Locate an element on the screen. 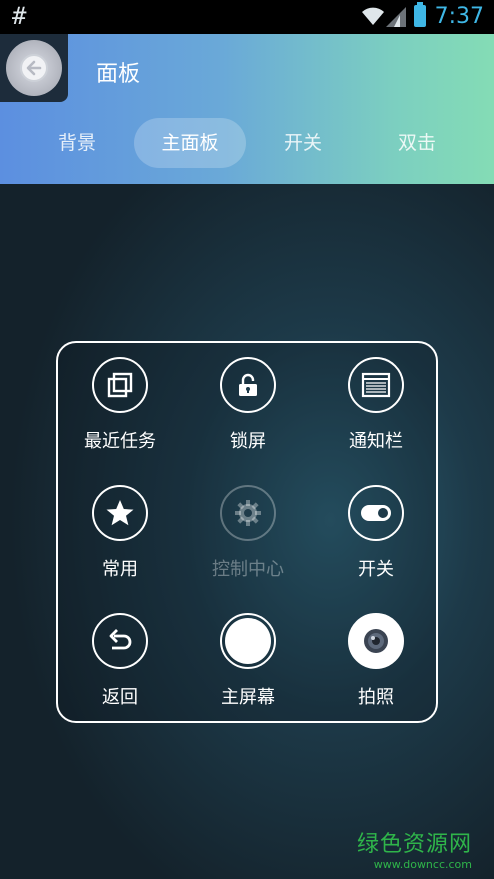 The image size is (494, 879). panel-item-take-photo: 拍照 is located at coordinates (376, 655).